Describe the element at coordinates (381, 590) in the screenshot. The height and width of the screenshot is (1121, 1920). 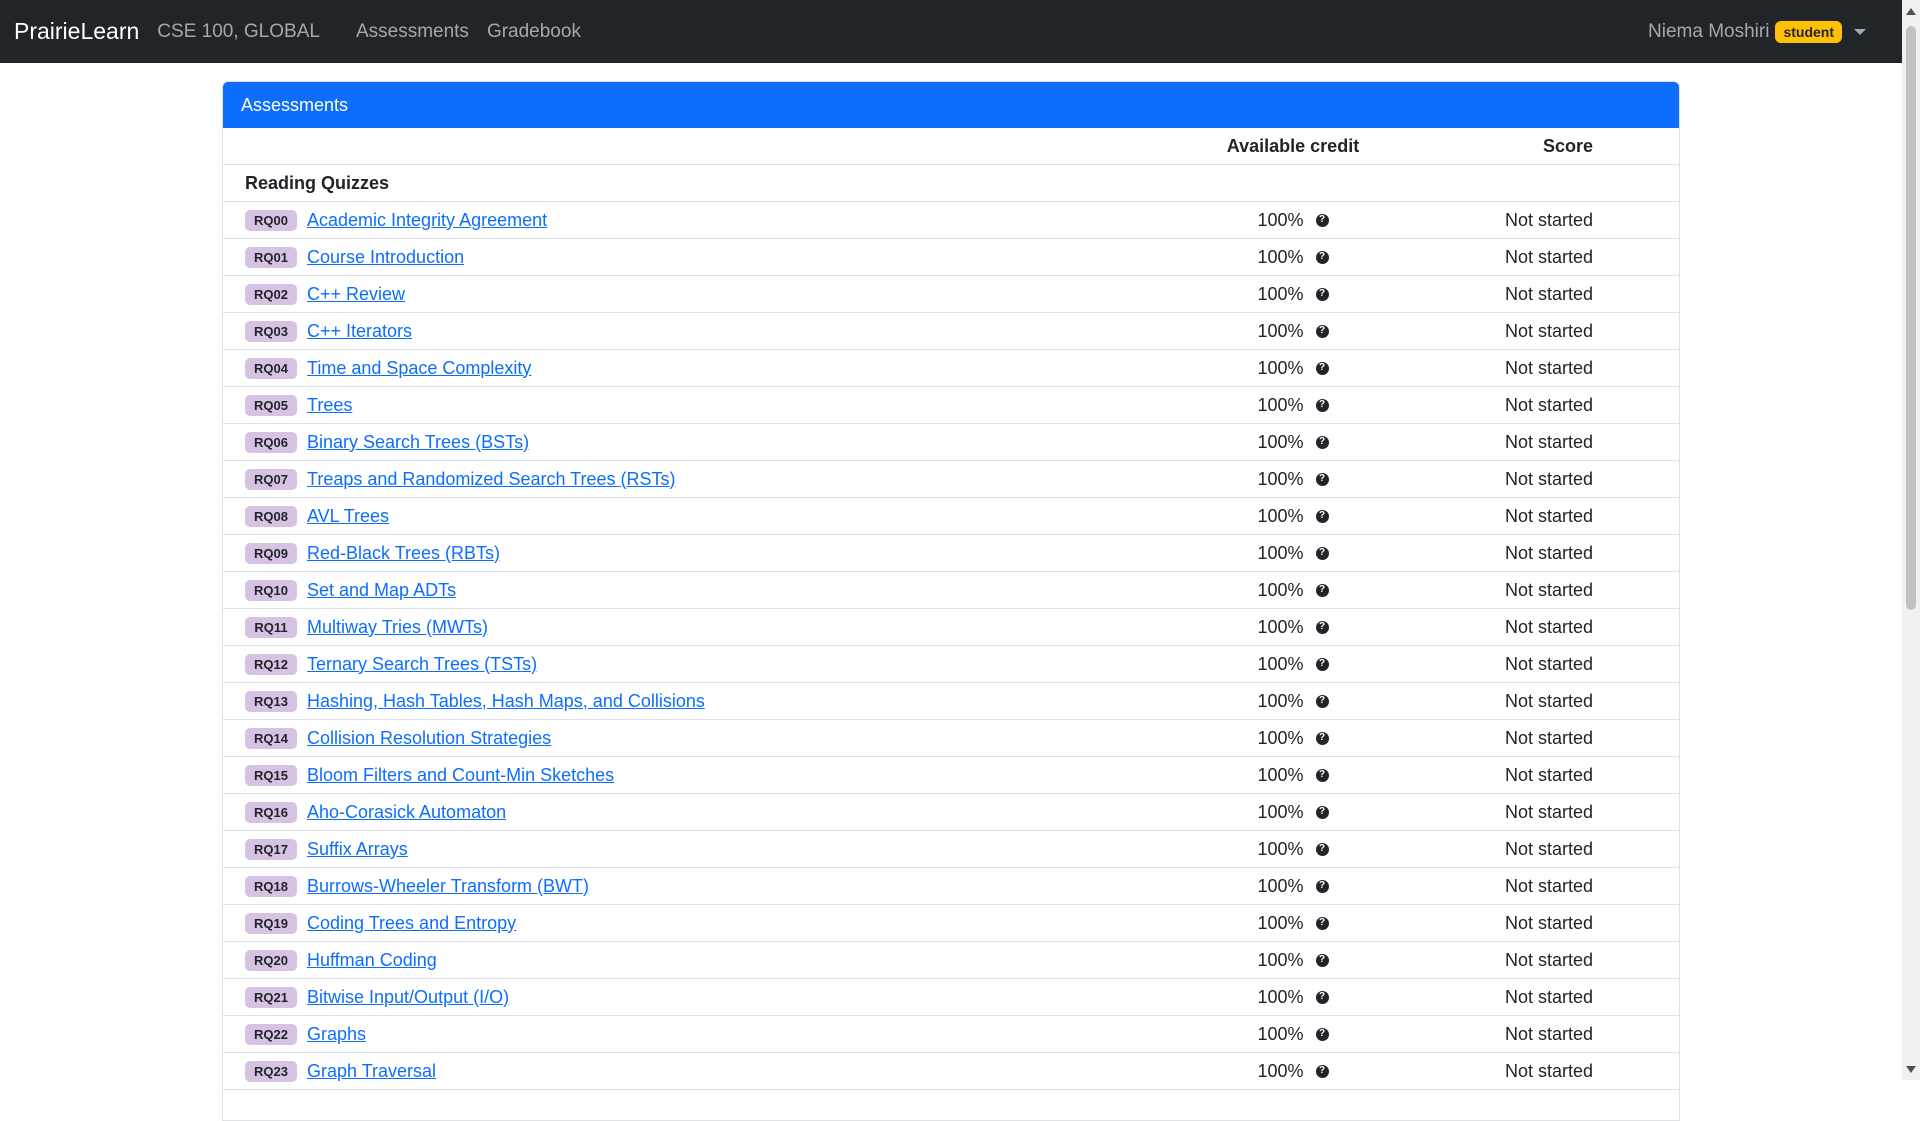
I see `assessment-link: Set and Map ADTs` at that location.